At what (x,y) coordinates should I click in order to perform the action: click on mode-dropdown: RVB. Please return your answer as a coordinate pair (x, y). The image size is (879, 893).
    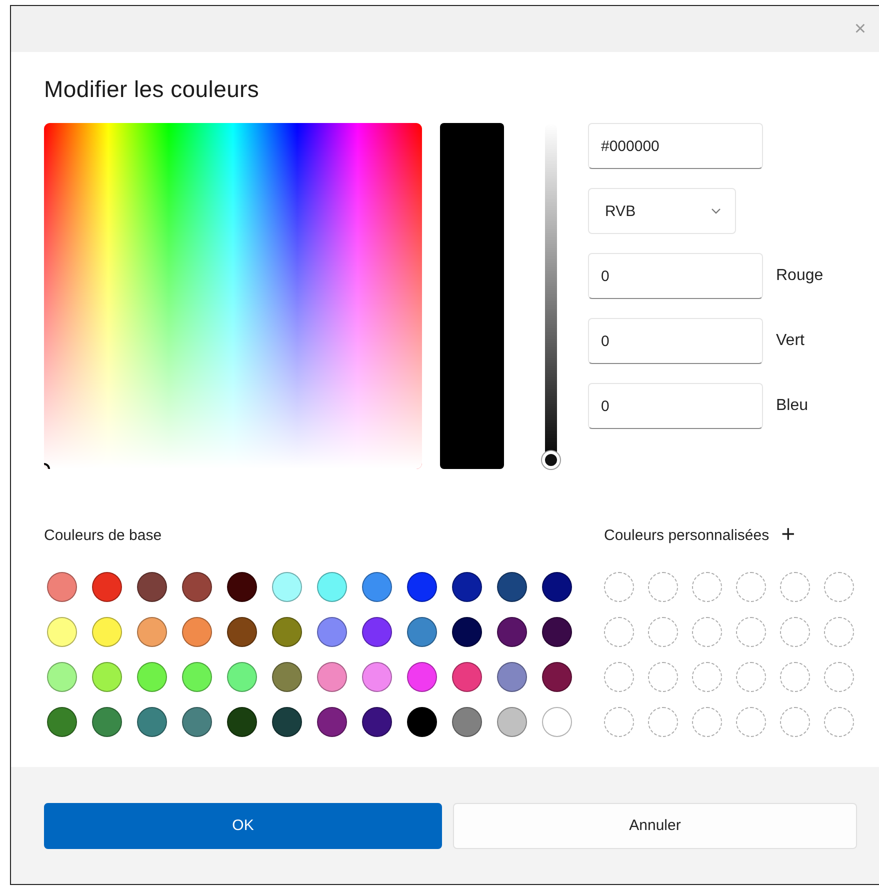
    Looking at the image, I should click on (662, 211).